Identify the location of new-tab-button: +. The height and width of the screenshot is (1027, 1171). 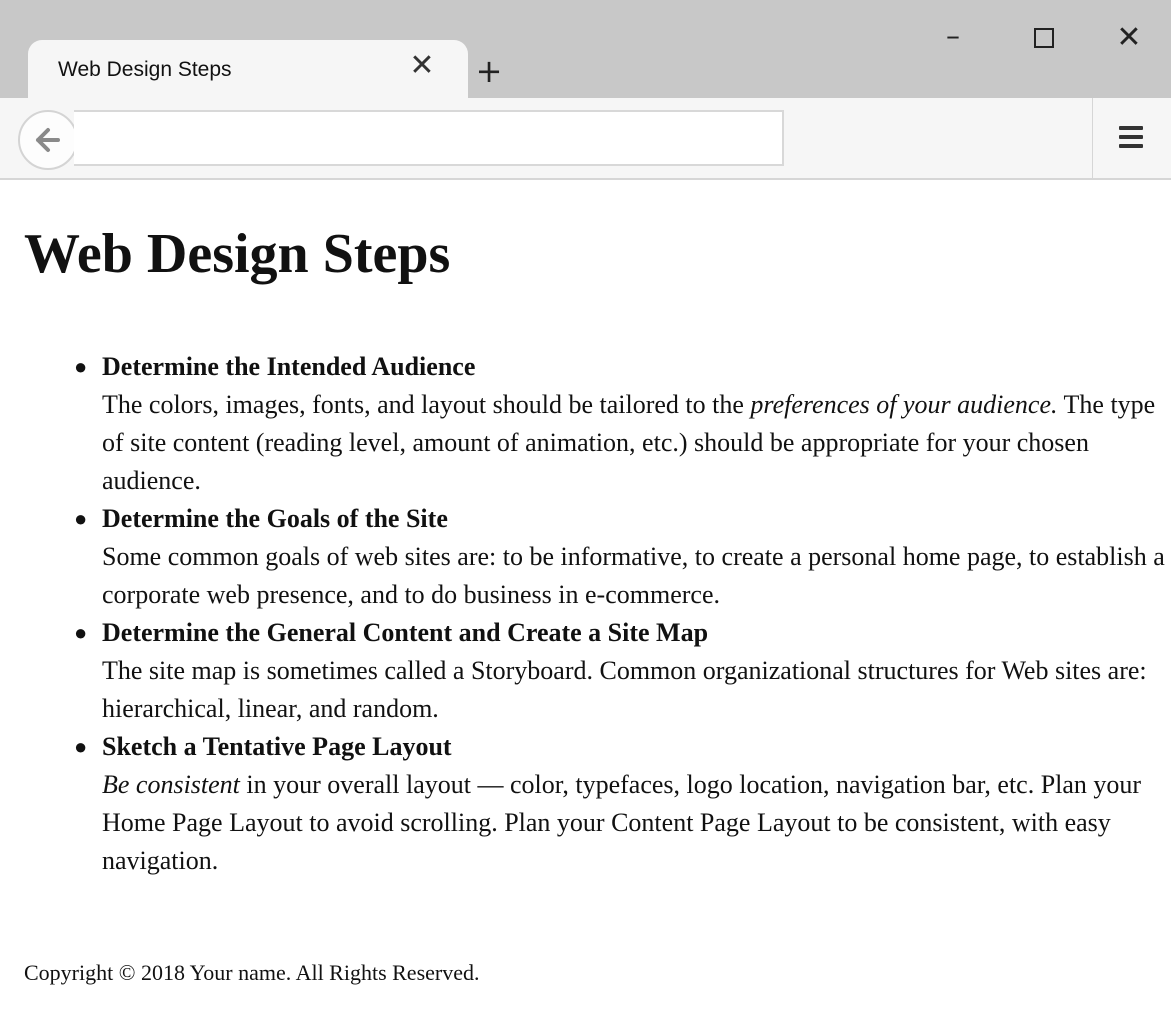
(489, 71).